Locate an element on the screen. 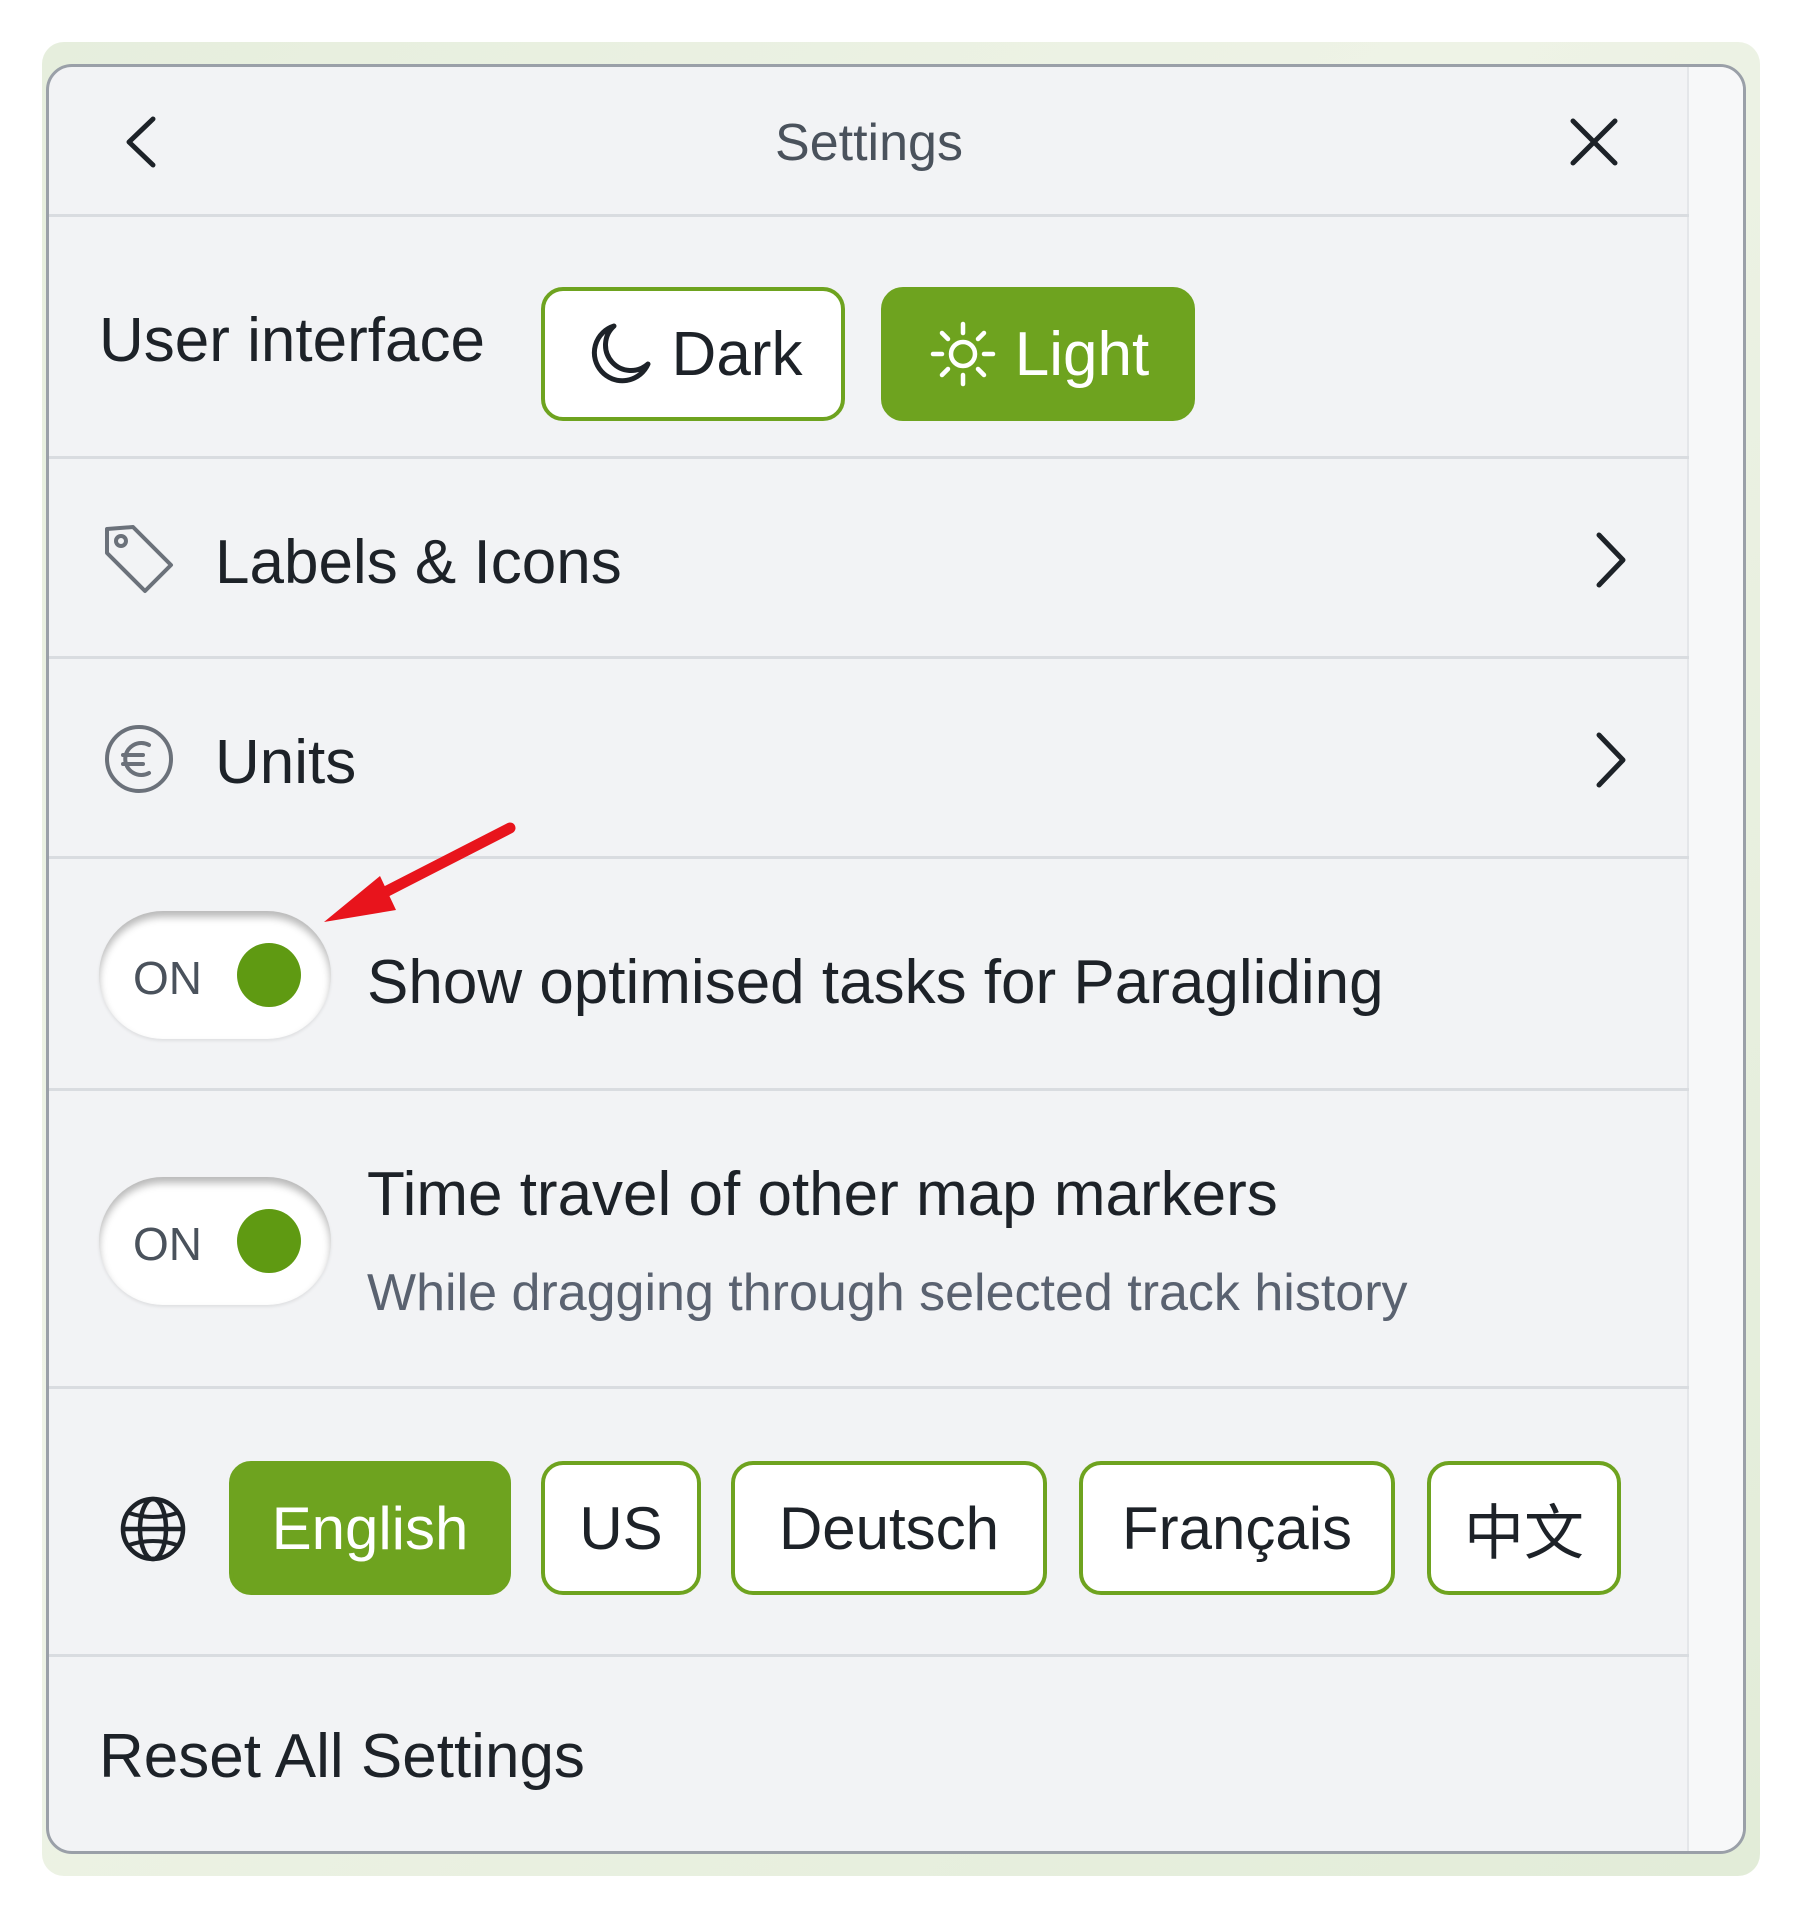 This screenshot has width=1796, height=1908. language-deutsch-button: Deutsch is located at coordinates (889, 1528).